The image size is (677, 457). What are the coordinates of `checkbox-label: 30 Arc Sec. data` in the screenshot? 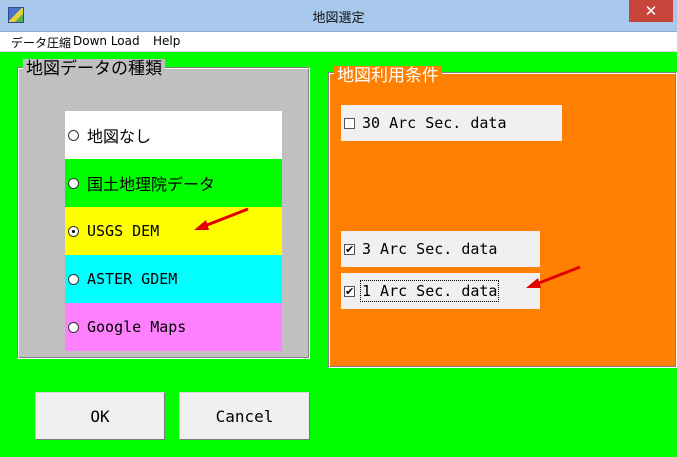 It's located at (434, 123).